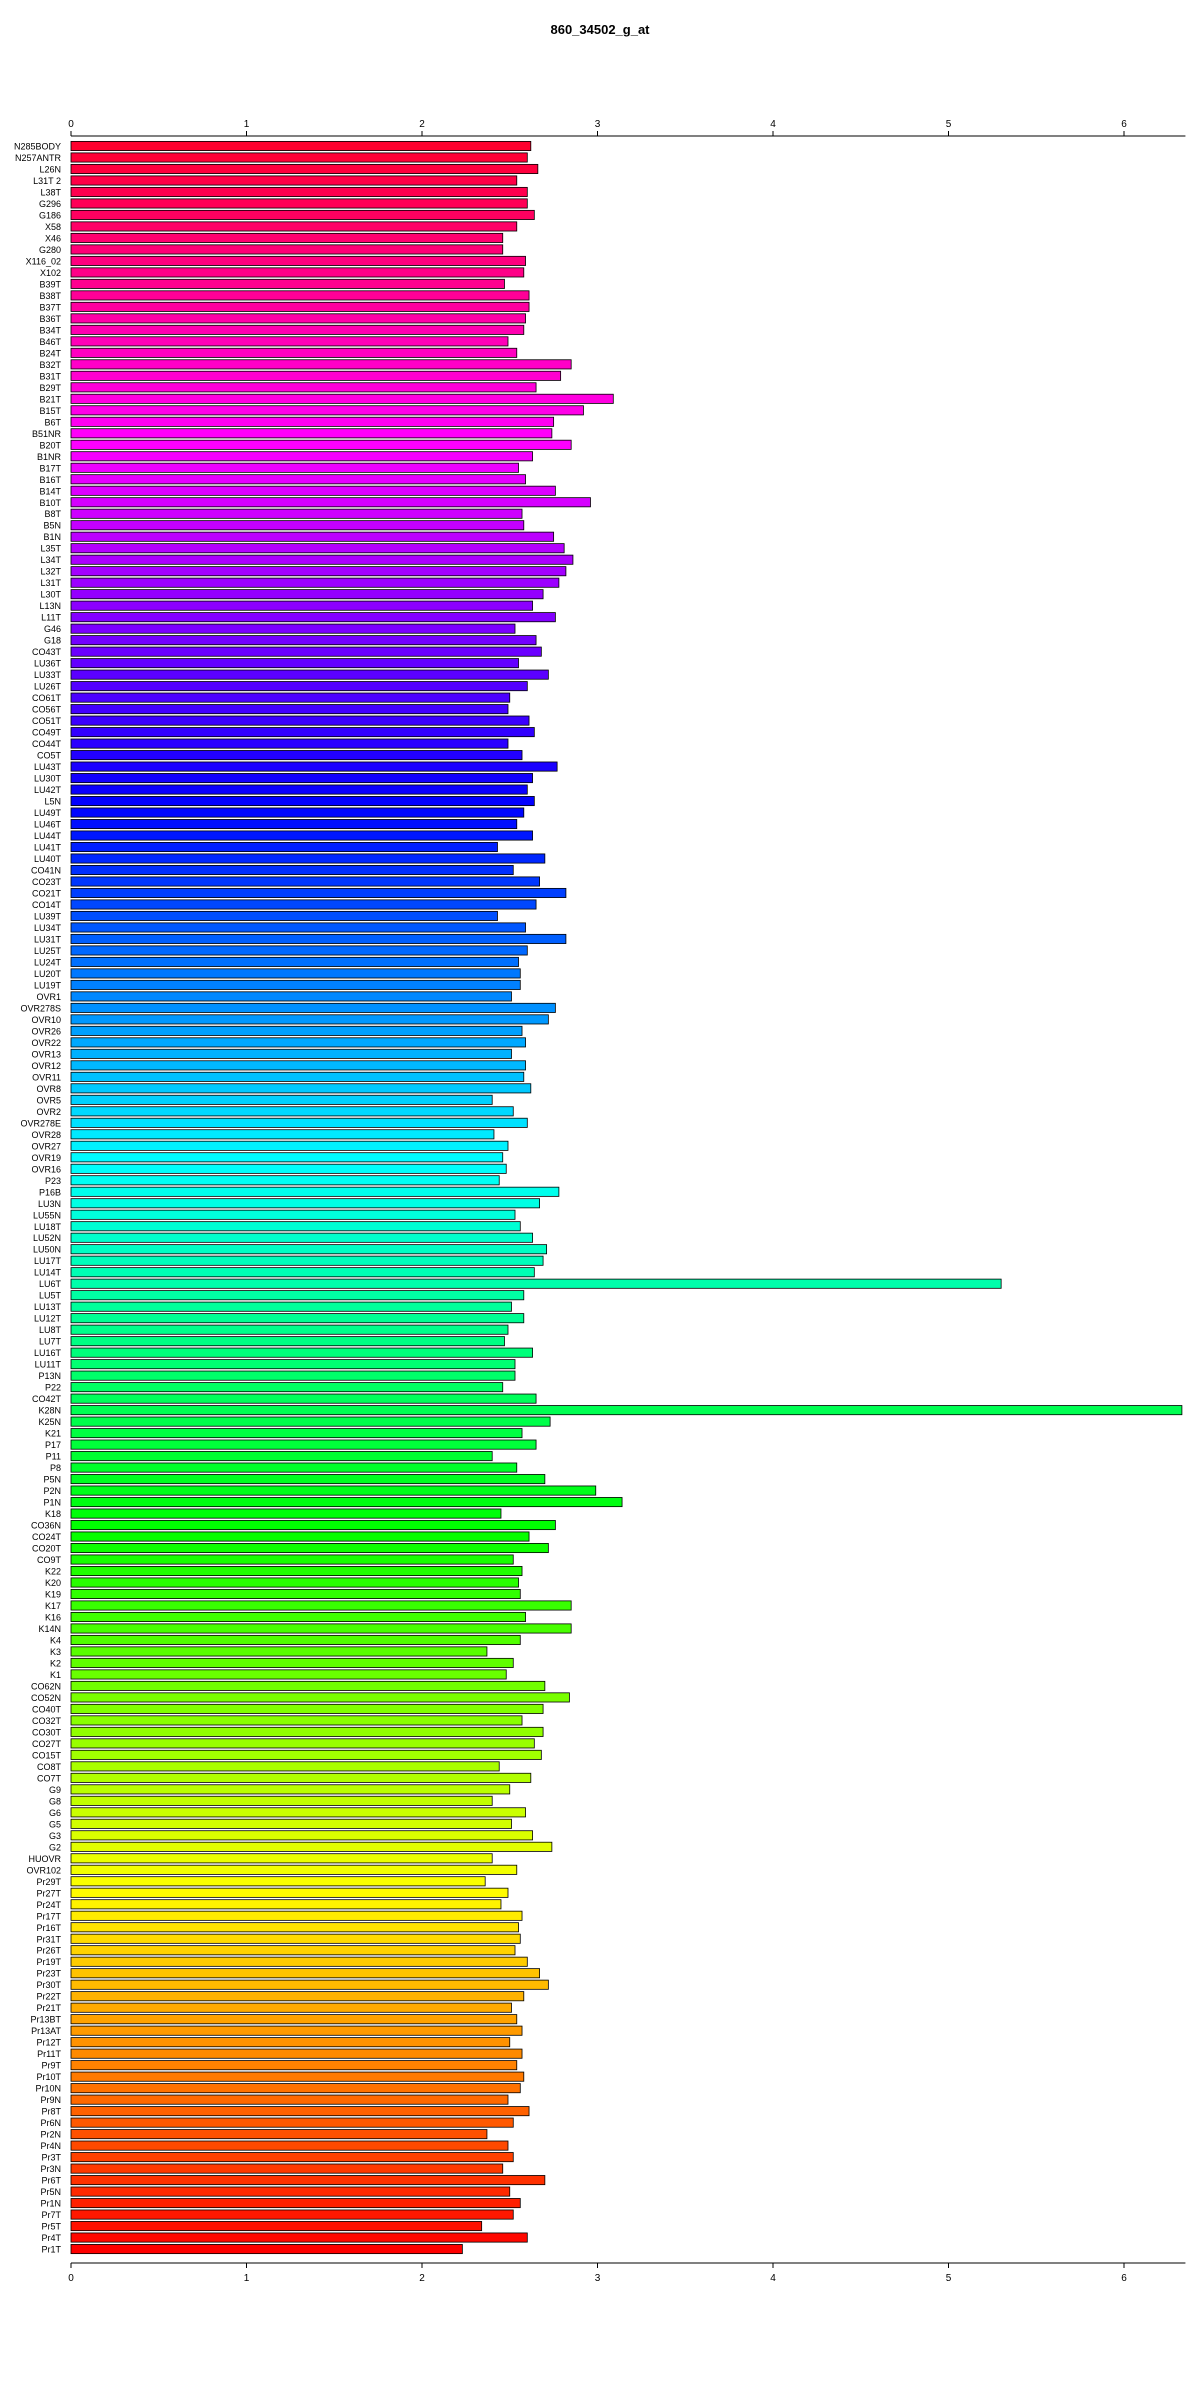  Describe the element at coordinates (51, 2158) in the screenshot. I see `category-label: Pr3T` at that location.